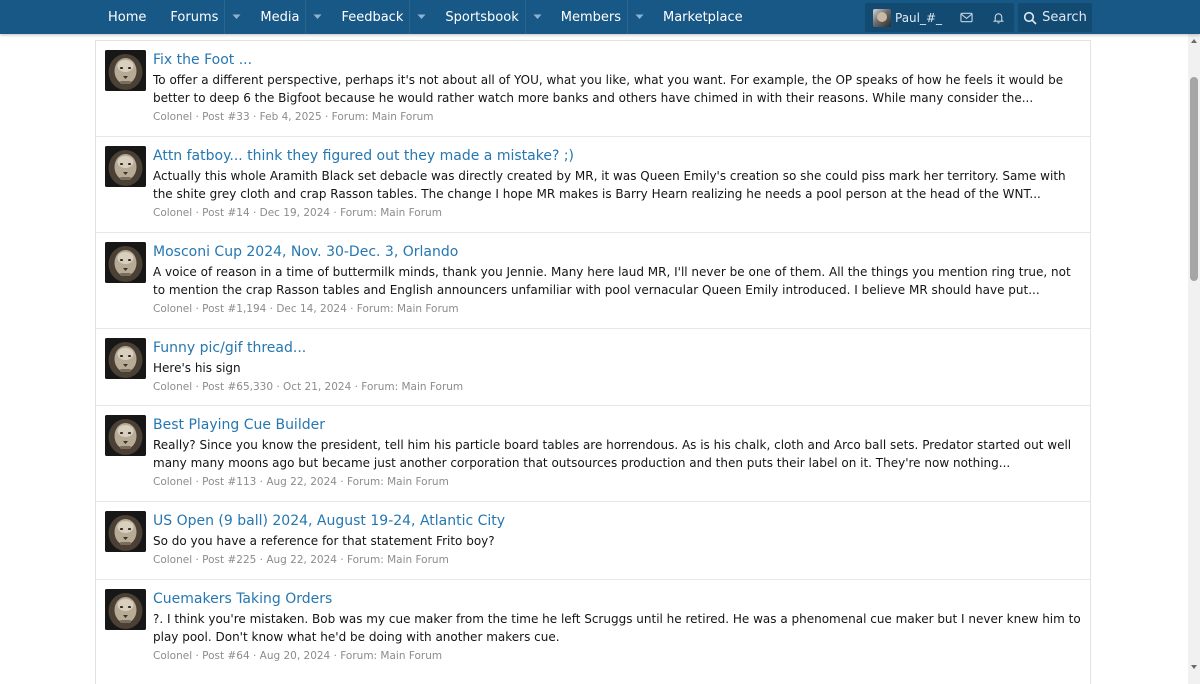 The width and height of the screenshot is (1200, 684). I want to click on inbox-envelope-icon, so click(966, 17).